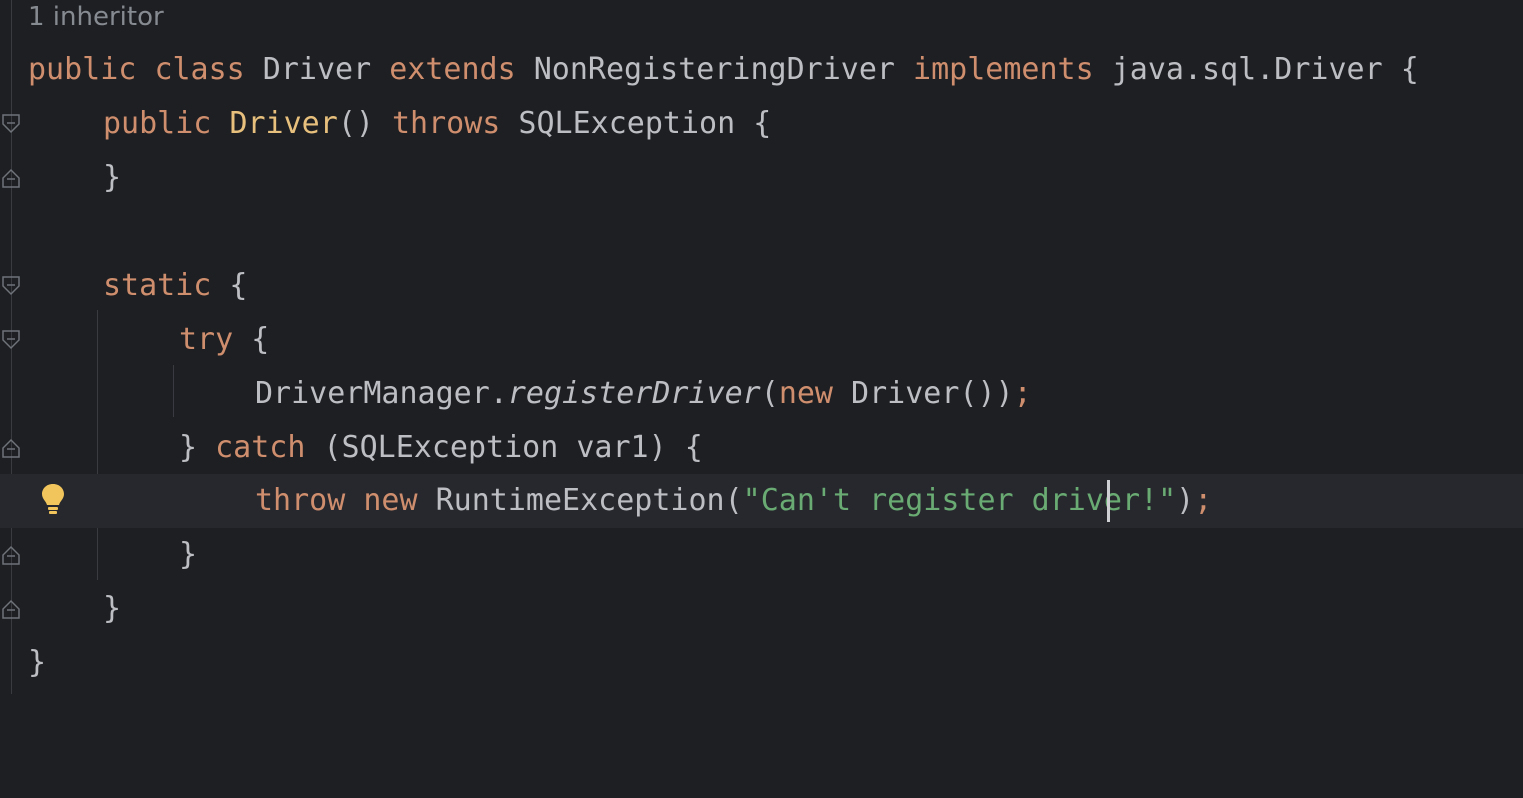 The height and width of the screenshot is (798, 1523). Describe the element at coordinates (504, 447) in the screenshot. I see `identifier: (SQLException var1) {` at that location.